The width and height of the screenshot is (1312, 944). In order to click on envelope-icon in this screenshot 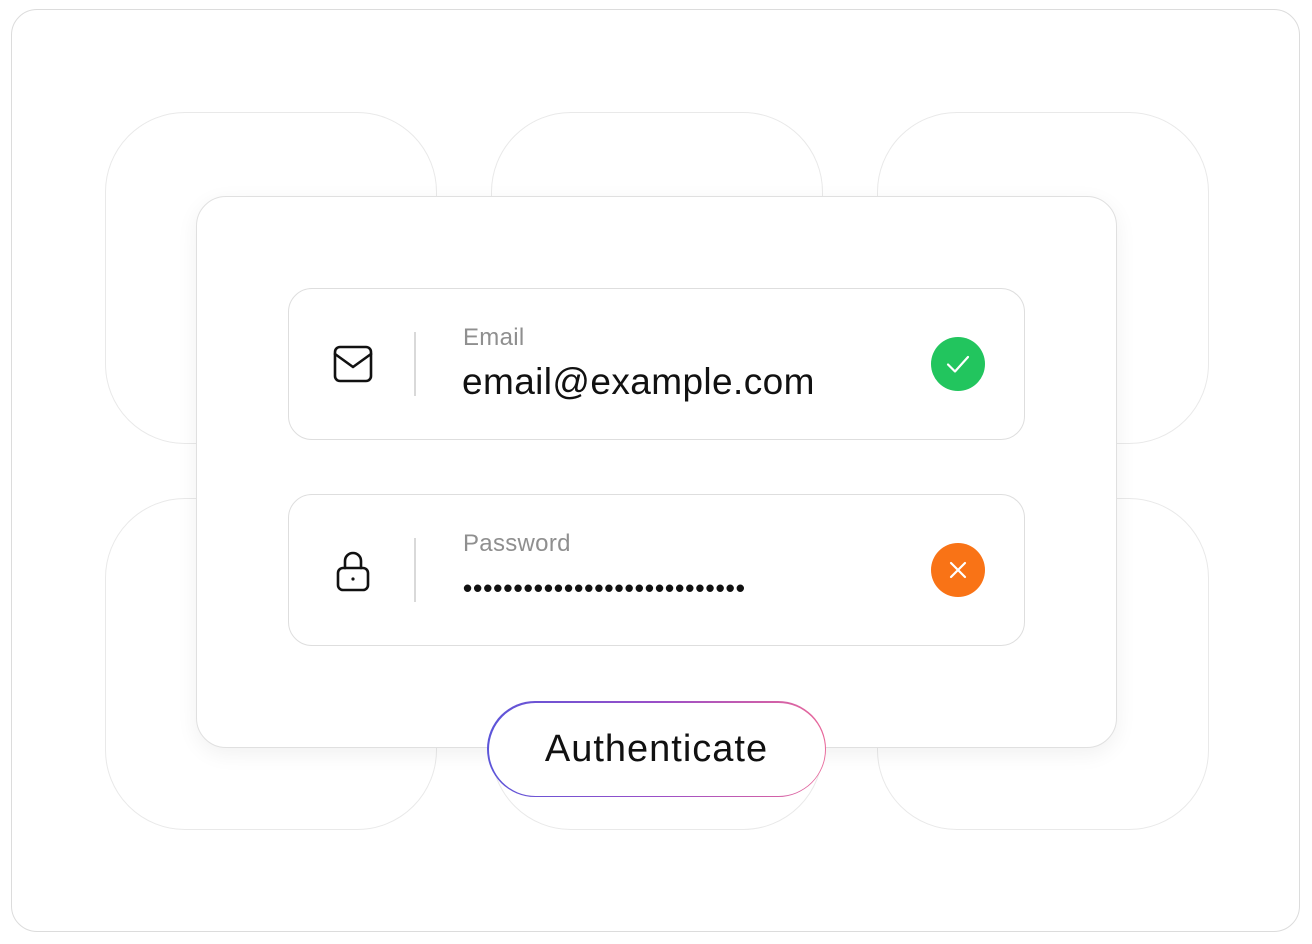, I will do `click(353, 364)`.